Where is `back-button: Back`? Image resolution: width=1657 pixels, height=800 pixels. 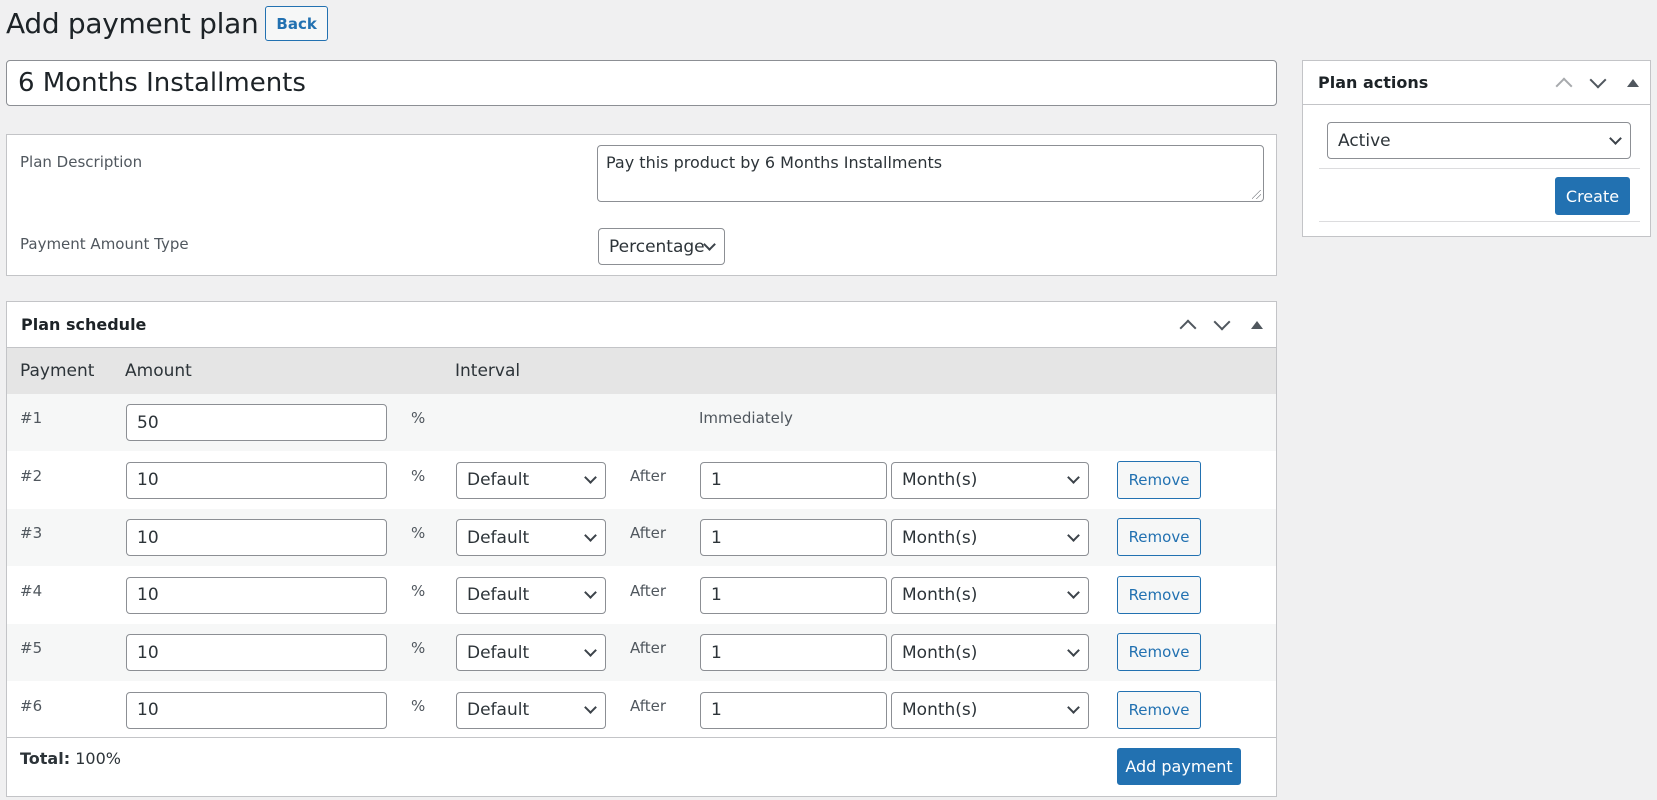 back-button: Back is located at coordinates (296, 23).